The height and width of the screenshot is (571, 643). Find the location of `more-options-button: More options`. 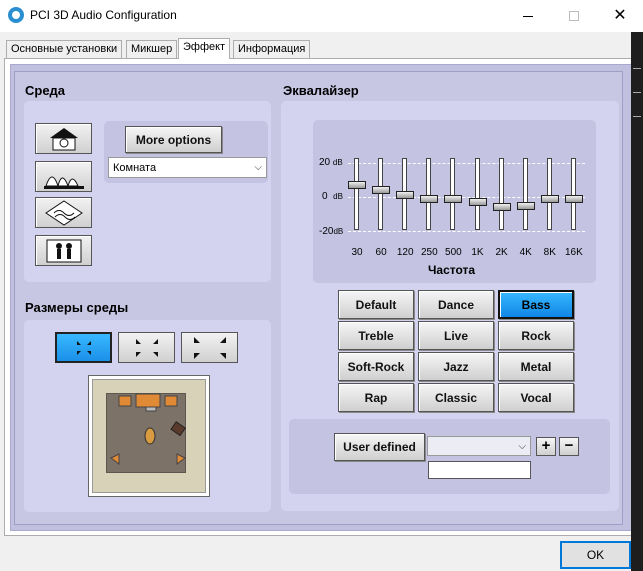

more-options-button: More options is located at coordinates (173, 139).